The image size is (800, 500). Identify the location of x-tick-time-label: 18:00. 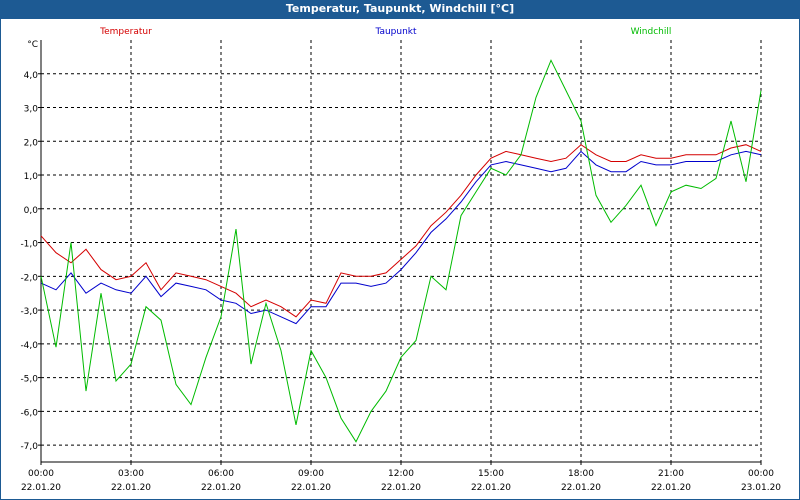
(581, 474).